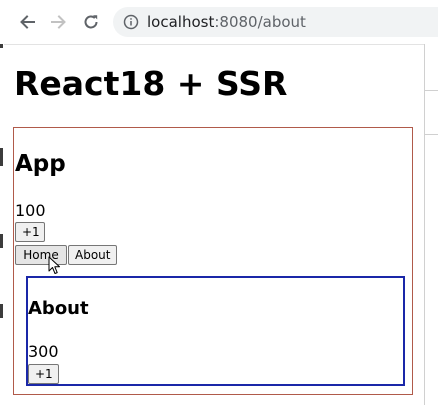  I want to click on arrow-right-icon, so click(59, 22).